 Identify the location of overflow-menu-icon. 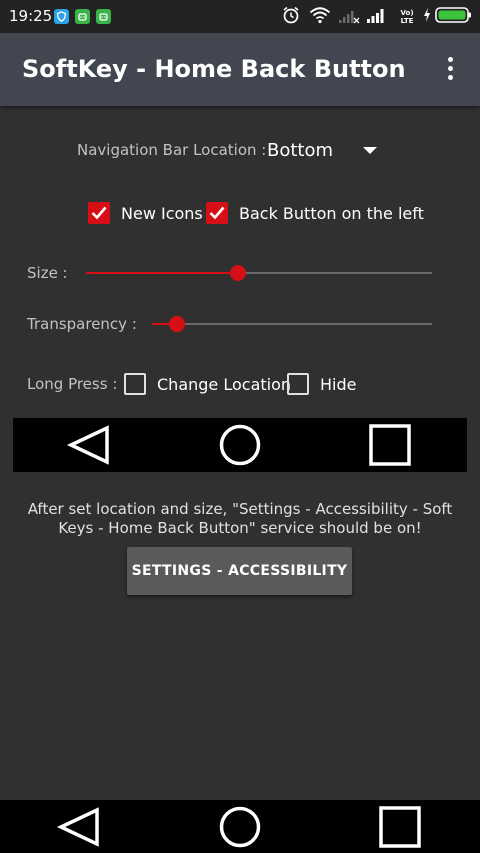
(450, 70).